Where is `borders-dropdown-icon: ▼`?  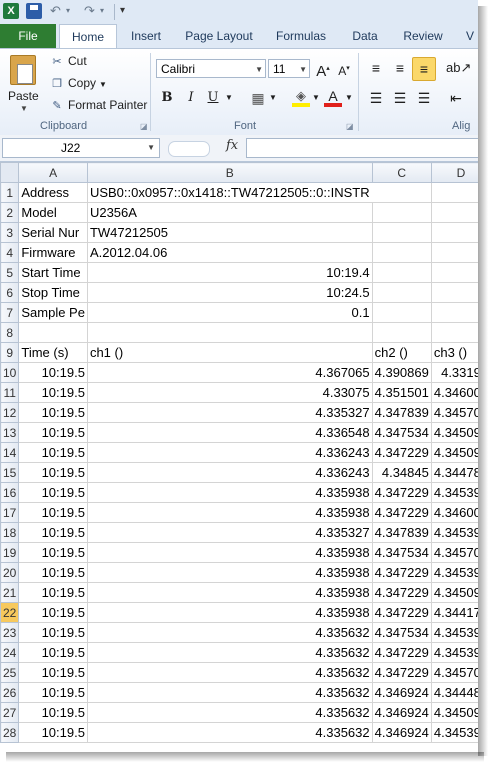
borders-dropdown-icon: ▼ is located at coordinates (273, 98).